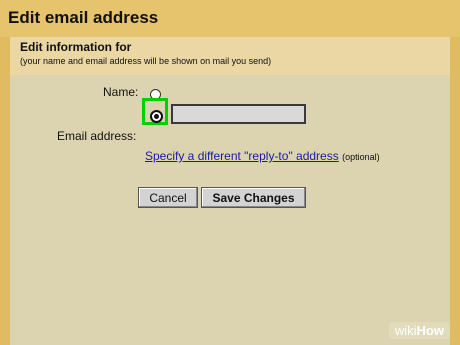 The height and width of the screenshot is (345, 460). I want to click on wikihow-logo: wikiHow, so click(419, 330).